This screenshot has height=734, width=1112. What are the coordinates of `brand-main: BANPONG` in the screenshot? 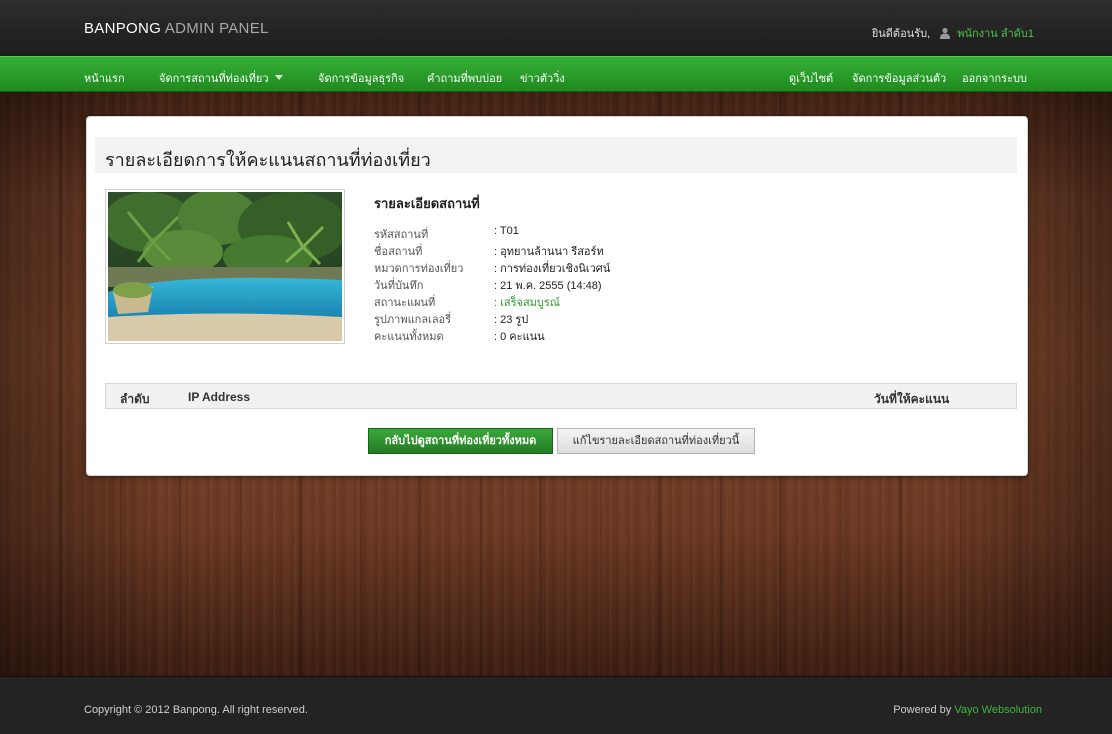 It's located at (123, 28).